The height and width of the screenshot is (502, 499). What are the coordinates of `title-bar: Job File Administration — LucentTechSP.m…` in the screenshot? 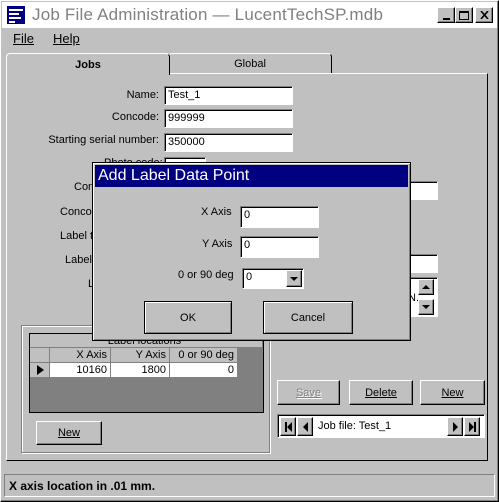 It's located at (249, 15).